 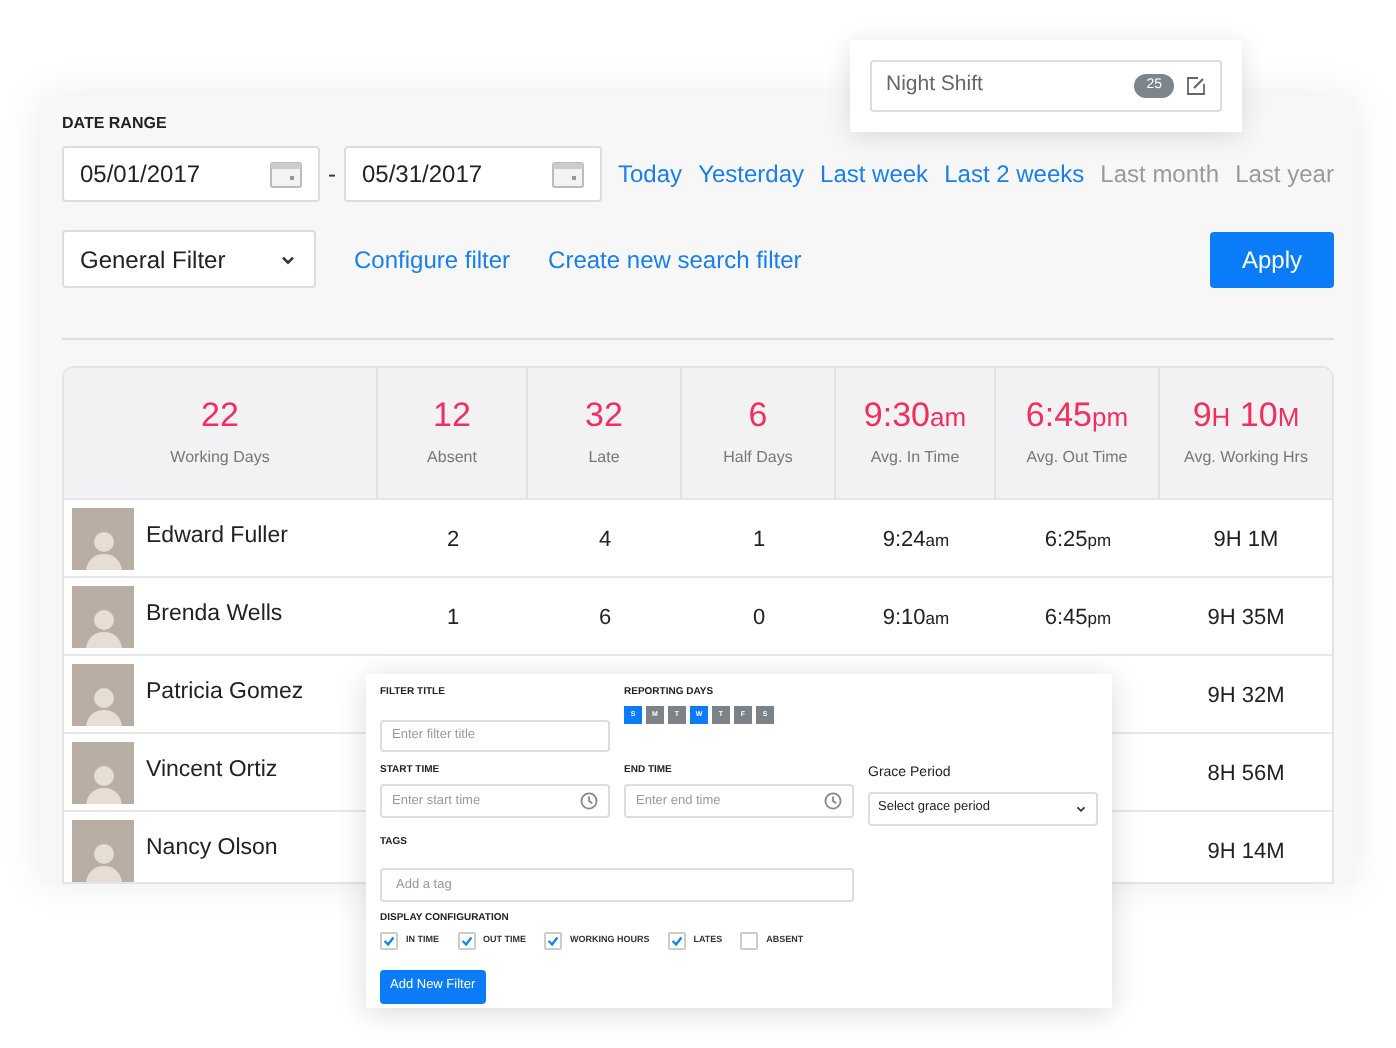 I want to click on date-preset-link: Last week, so click(x=874, y=174).